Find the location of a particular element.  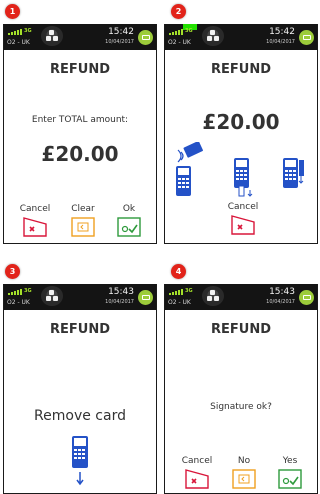

yes-button: Yes is located at coordinates (290, 472).